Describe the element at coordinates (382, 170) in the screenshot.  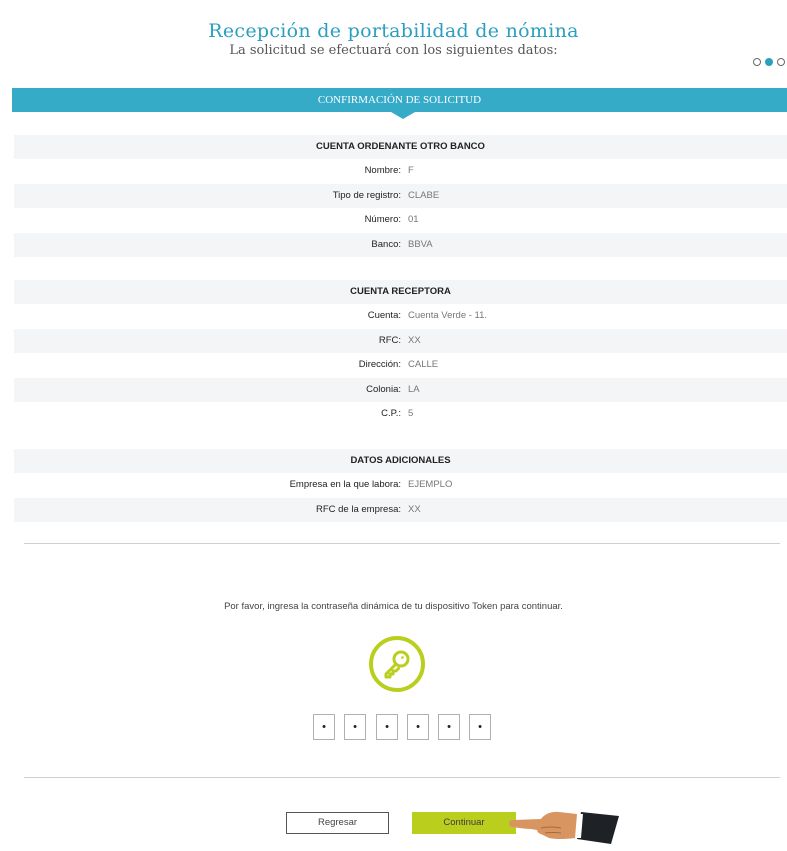
I see `field-label: Nombre:` at that location.